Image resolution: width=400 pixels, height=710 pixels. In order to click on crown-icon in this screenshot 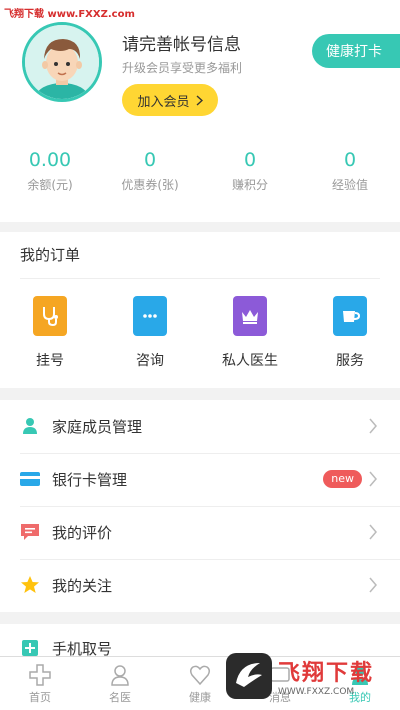, I will do `click(250, 316)`.